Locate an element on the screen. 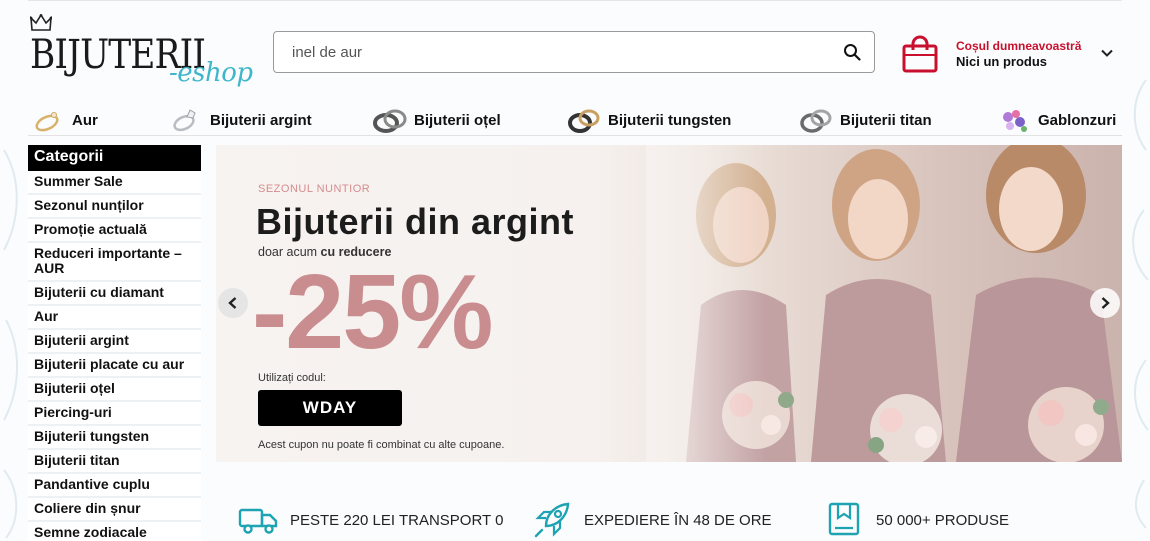  silver-ring-icon is located at coordinates (186, 120).